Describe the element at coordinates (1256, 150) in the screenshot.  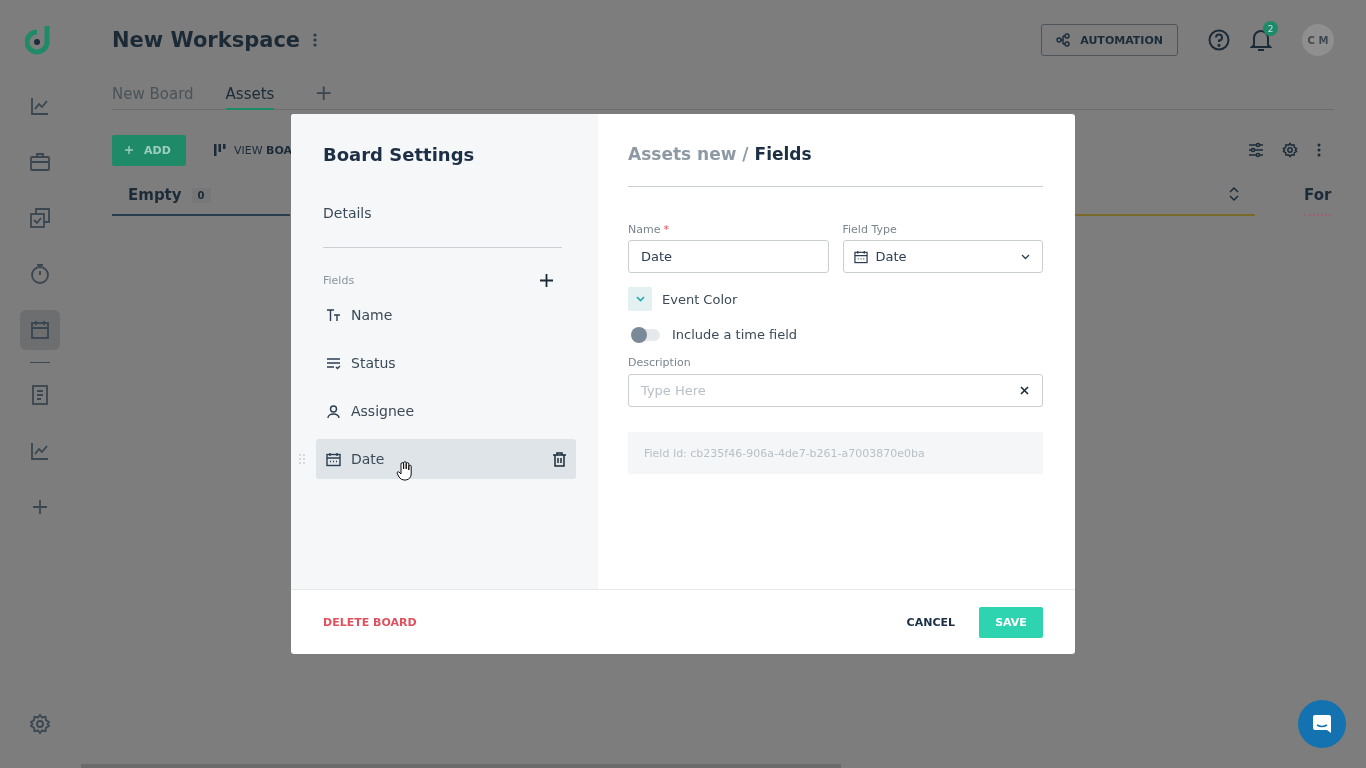
I see `filter-icon` at that location.